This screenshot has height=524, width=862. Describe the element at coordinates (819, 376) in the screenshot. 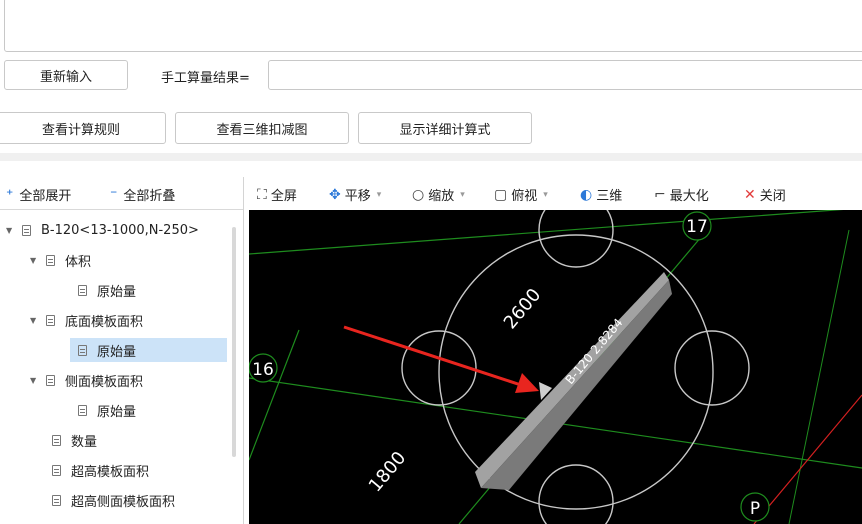

I see `grid-line-right` at that location.